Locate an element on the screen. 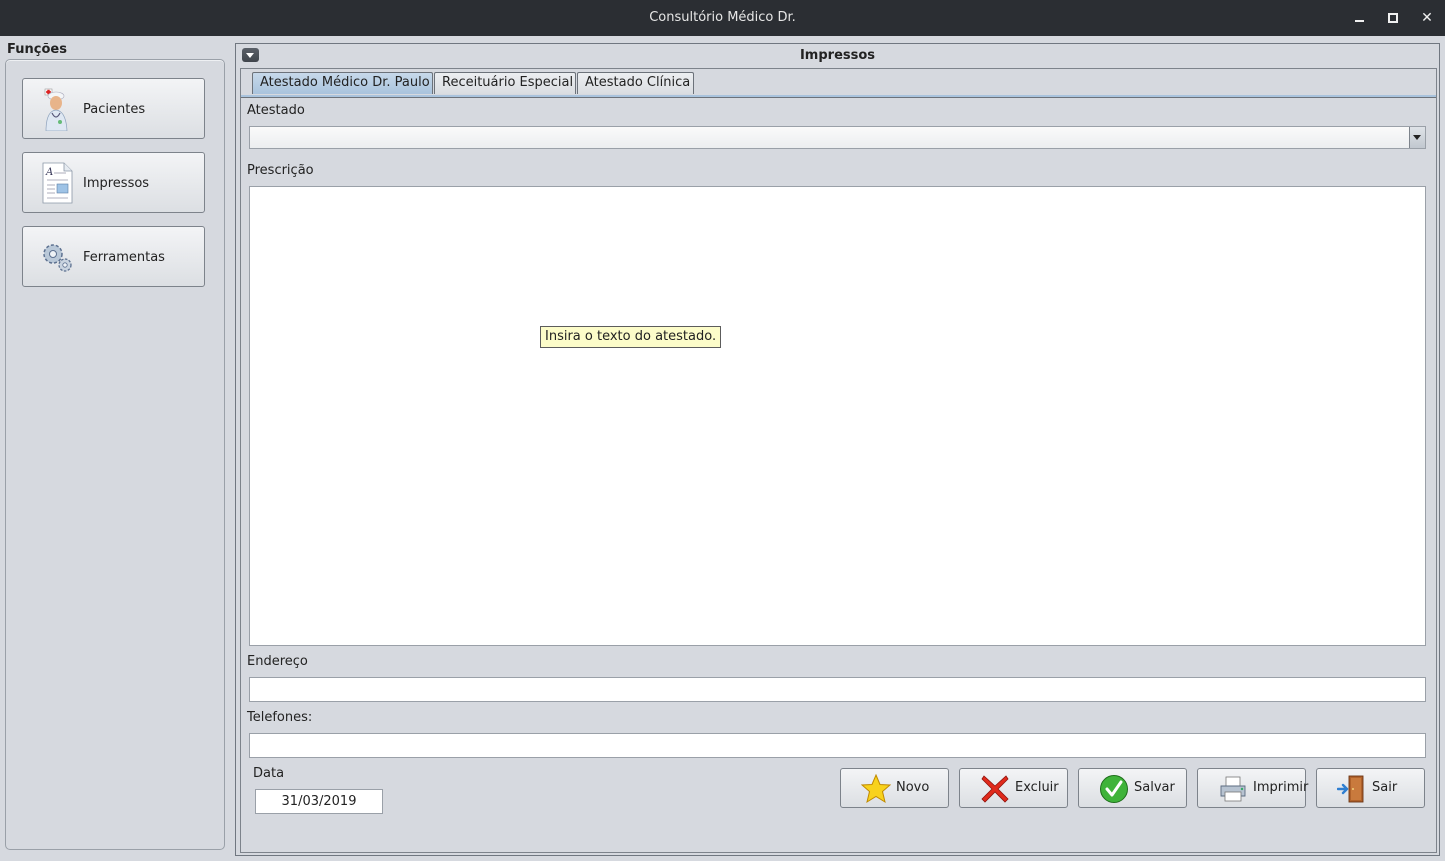 This screenshot has width=1445, height=861. sair-label: Sair is located at coordinates (1385, 787).